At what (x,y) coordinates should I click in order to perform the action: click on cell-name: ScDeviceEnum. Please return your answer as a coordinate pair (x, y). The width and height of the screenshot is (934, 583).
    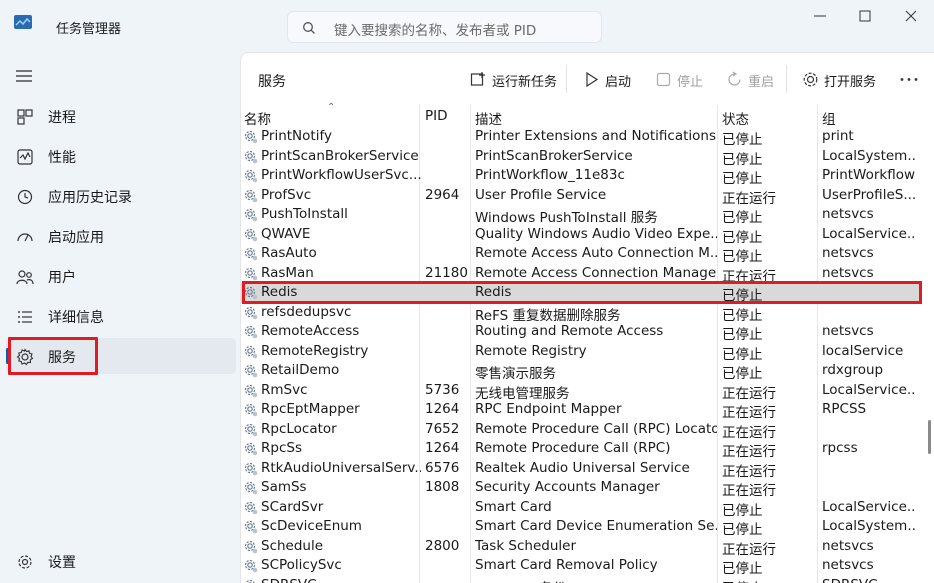
    Looking at the image, I should click on (311, 526).